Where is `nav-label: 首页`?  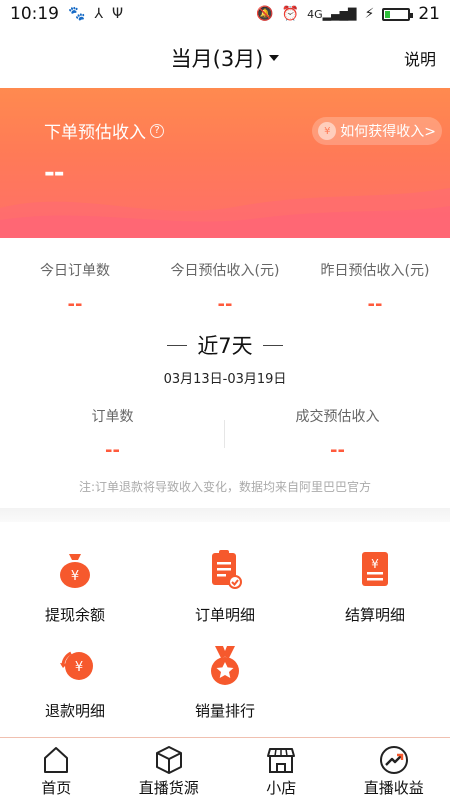 nav-label: 首页 is located at coordinates (56, 788).